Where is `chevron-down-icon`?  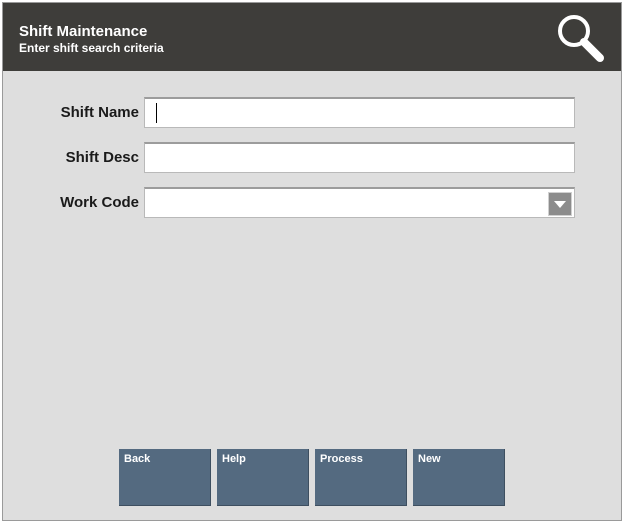
chevron-down-icon is located at coordinates (560, 204).